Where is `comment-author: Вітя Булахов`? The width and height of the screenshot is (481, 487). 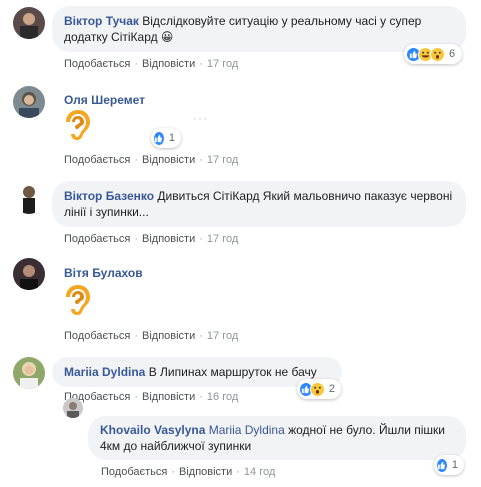 comment-author: Вітя Булахов is located at coordinates (103, 273).